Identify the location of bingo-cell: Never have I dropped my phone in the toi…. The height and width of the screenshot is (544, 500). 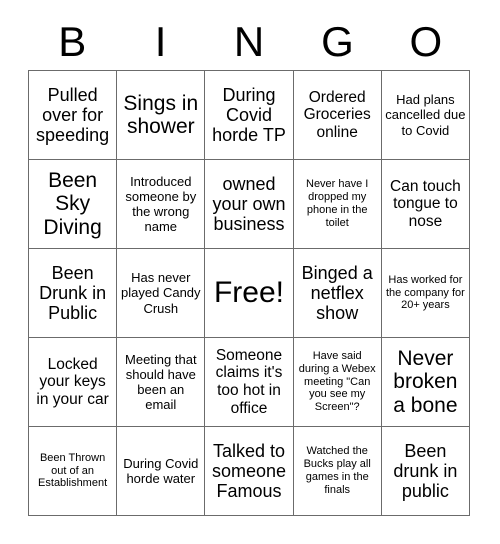
(337, 204).